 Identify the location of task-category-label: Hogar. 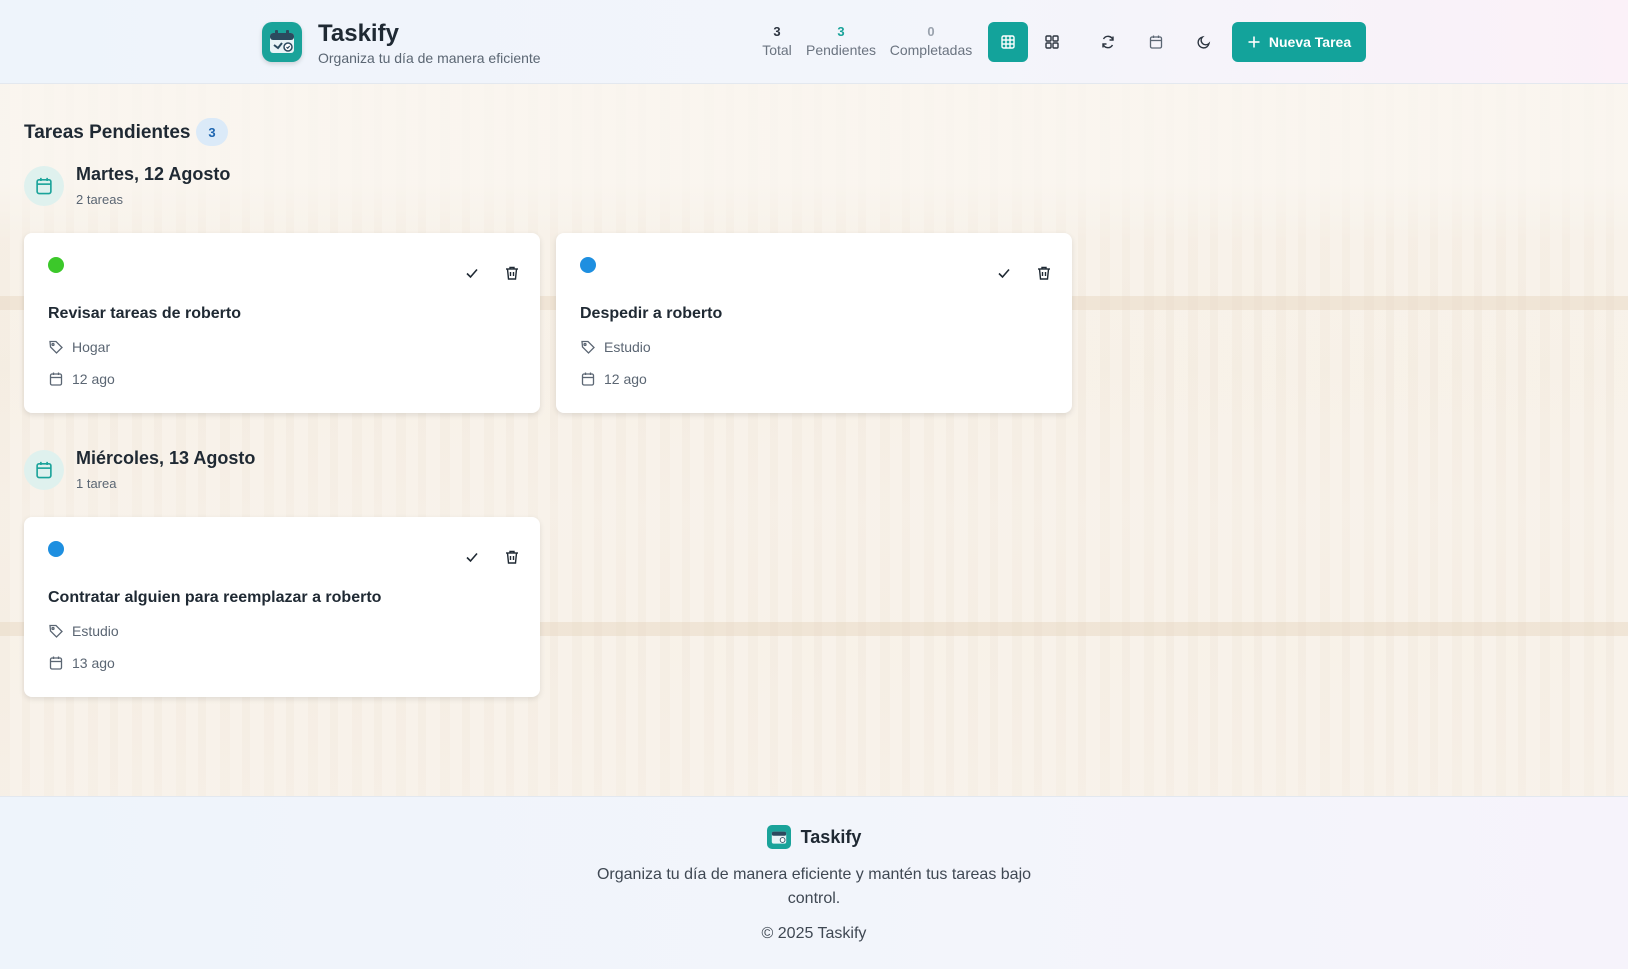
(91, 347).